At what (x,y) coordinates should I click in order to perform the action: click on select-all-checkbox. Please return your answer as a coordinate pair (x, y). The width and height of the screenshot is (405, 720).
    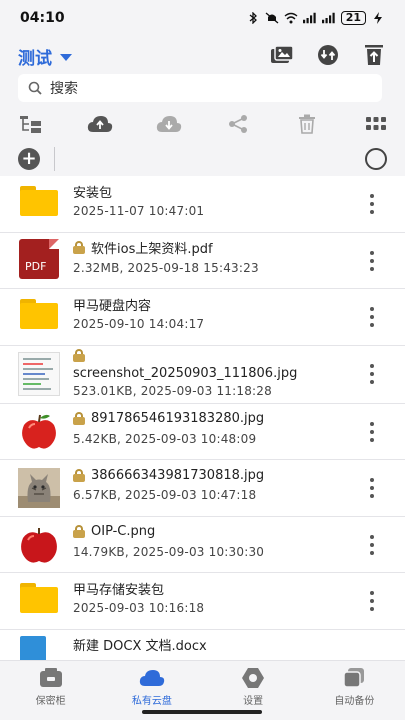
    Looking at the image, I should click on (376, 159).